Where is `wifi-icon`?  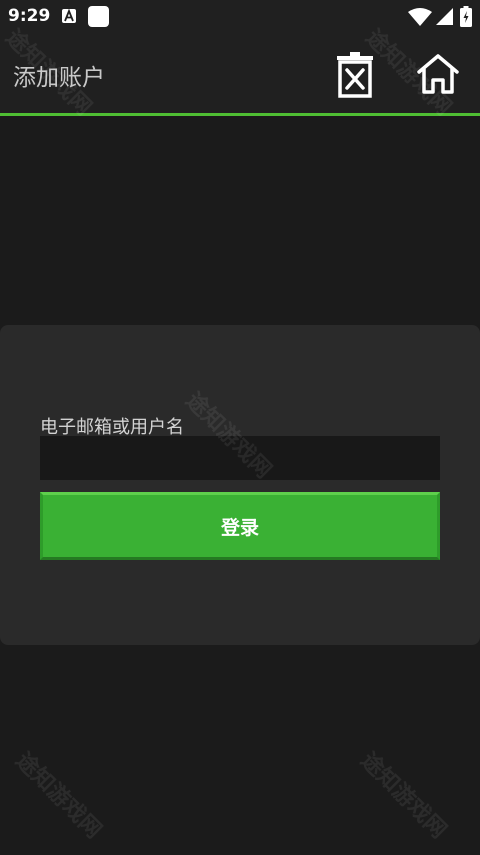 wifi-icon is located at coordinates (420, 17).